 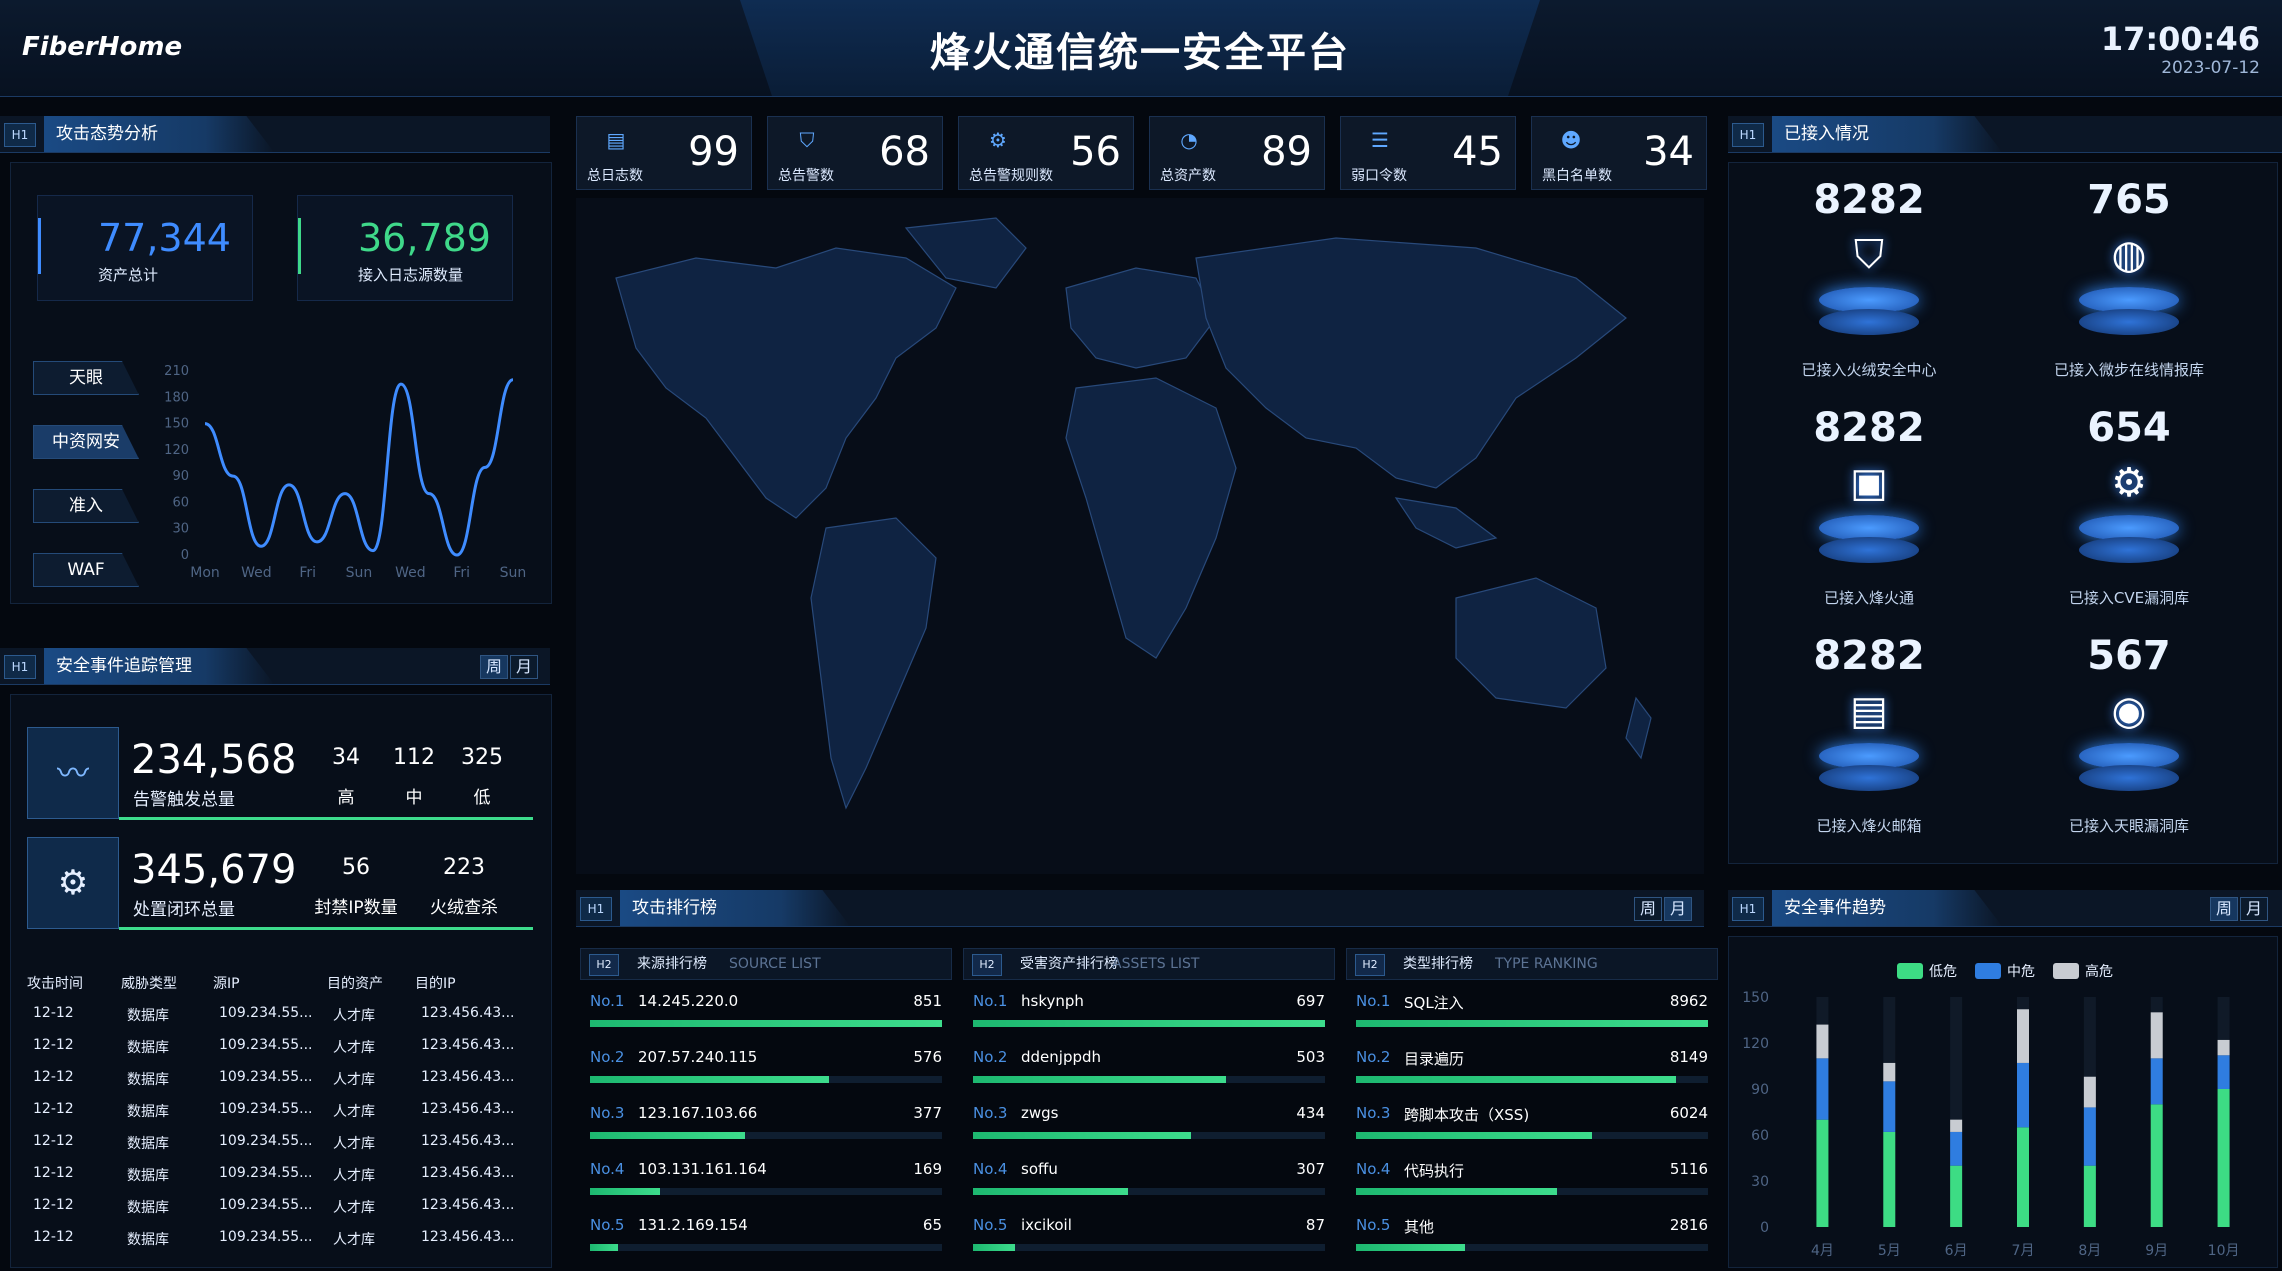 I want to click on y-tick-label: 60, so click(x=1760, y=1136).